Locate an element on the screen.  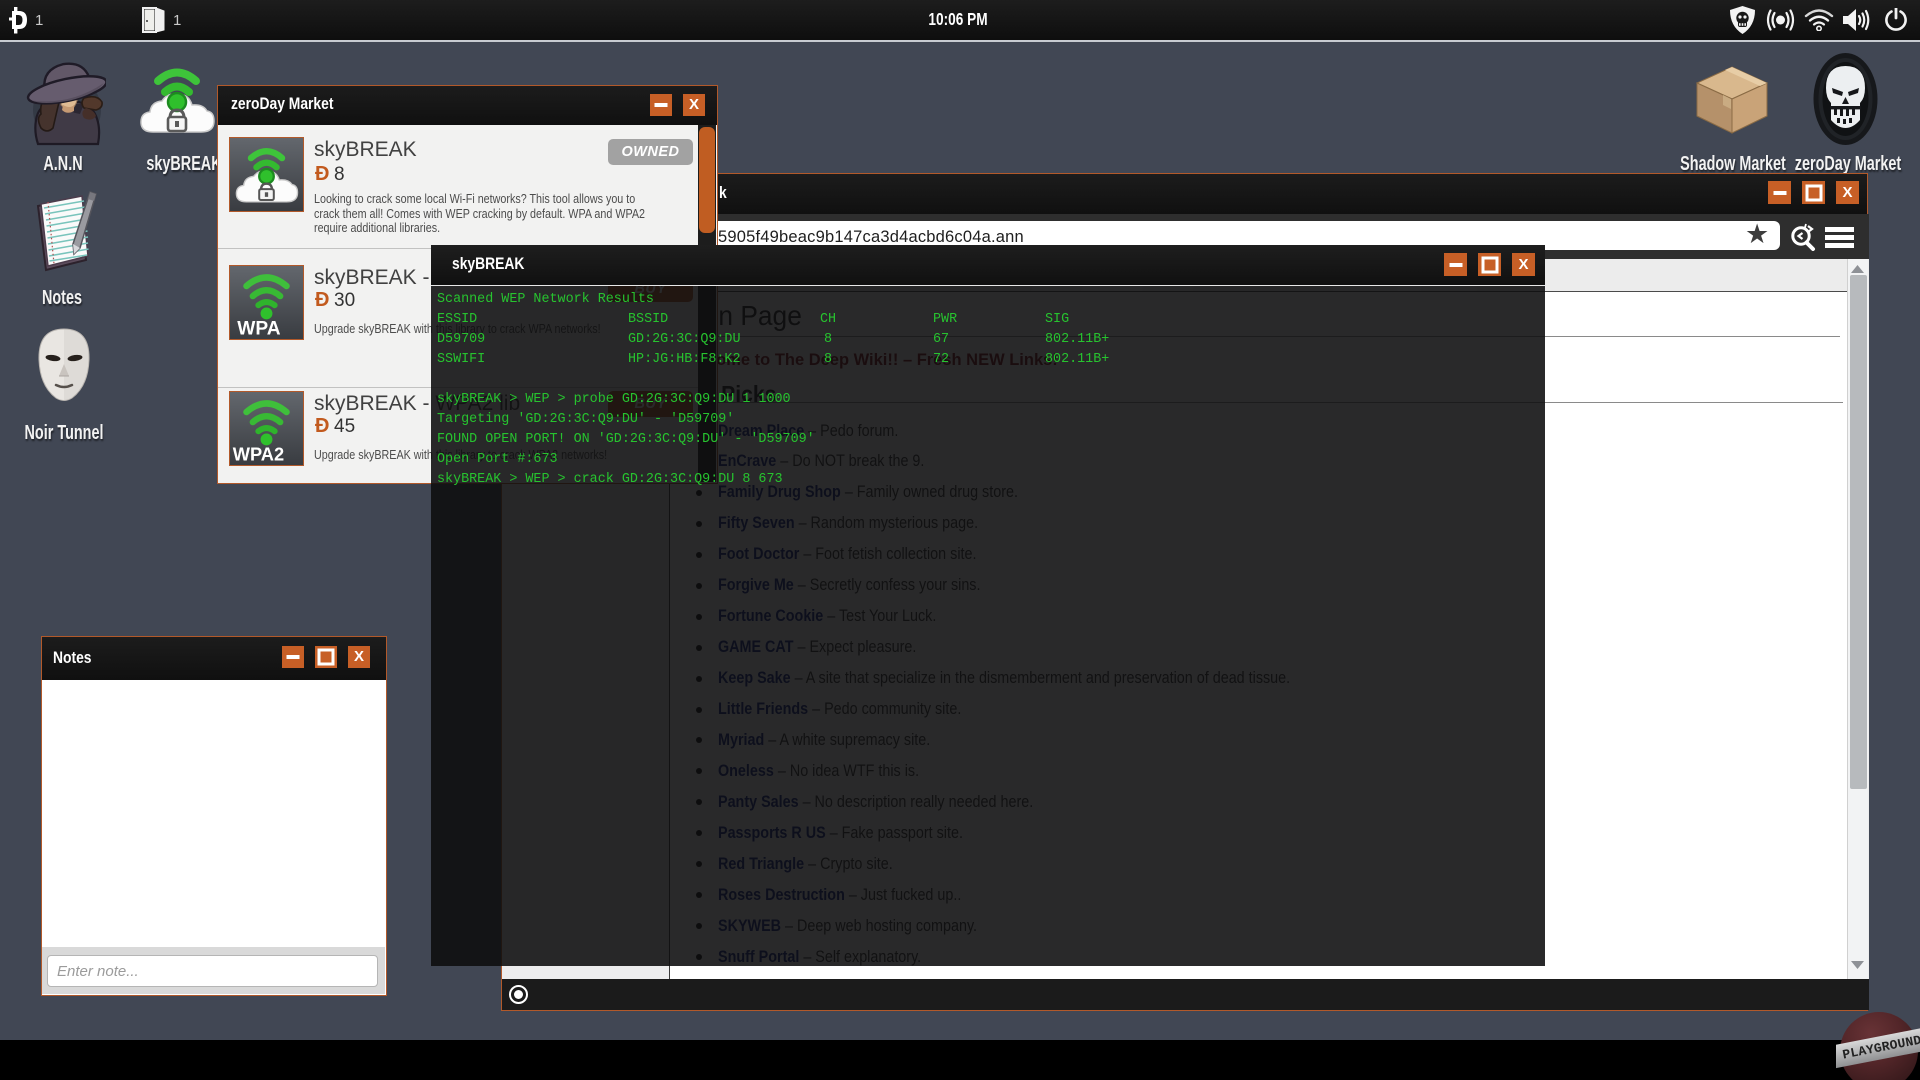
svg-text: WPA is located at coordinates (258, 328).